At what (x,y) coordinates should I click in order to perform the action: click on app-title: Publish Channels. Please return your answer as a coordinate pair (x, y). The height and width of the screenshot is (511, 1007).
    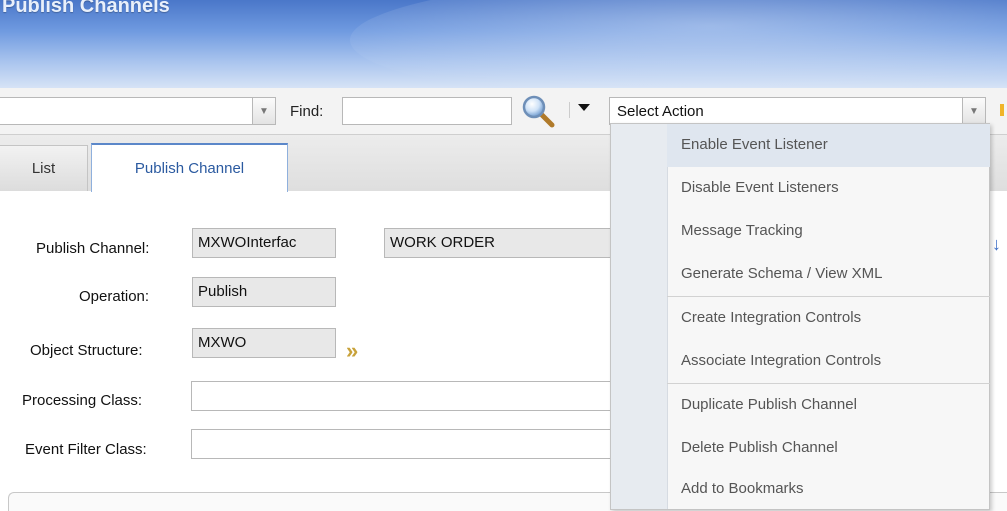
    Looking at the image, I should click on (86, 8).